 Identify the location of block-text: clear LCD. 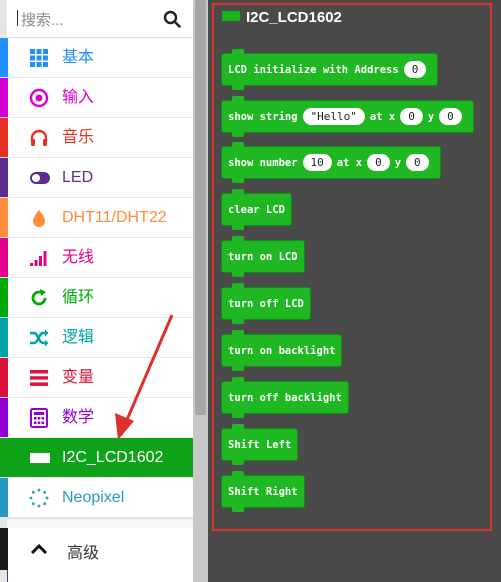
(256, 209).